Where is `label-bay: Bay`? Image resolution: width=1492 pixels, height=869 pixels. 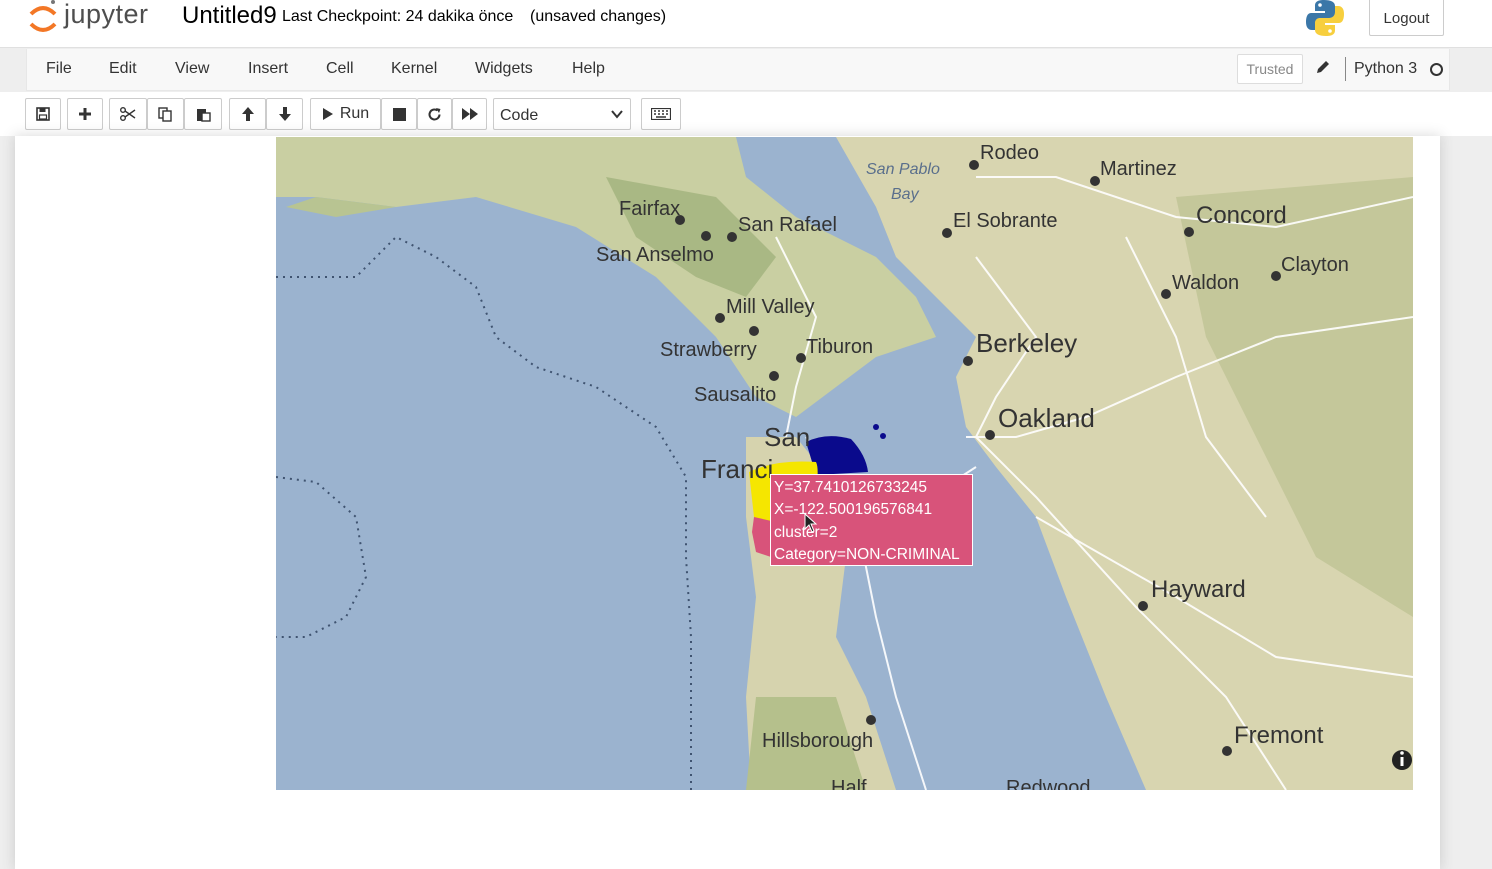 label-bay: Bay is located at coordinates (905, 194).